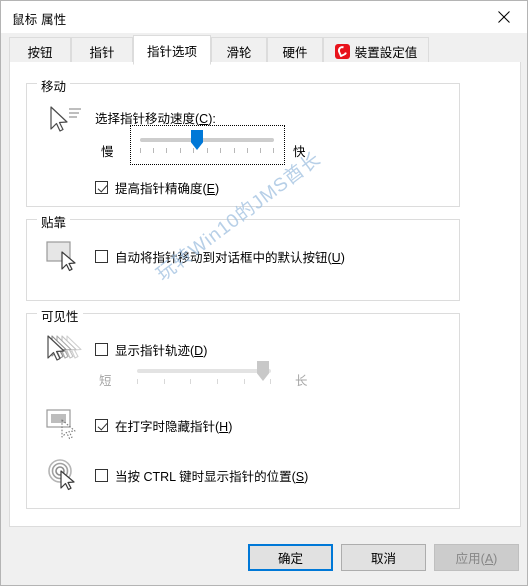  Describe the element at coordinates (39, 20) in the screenshot. I see `window-title: 鼠标 属性` at that location.